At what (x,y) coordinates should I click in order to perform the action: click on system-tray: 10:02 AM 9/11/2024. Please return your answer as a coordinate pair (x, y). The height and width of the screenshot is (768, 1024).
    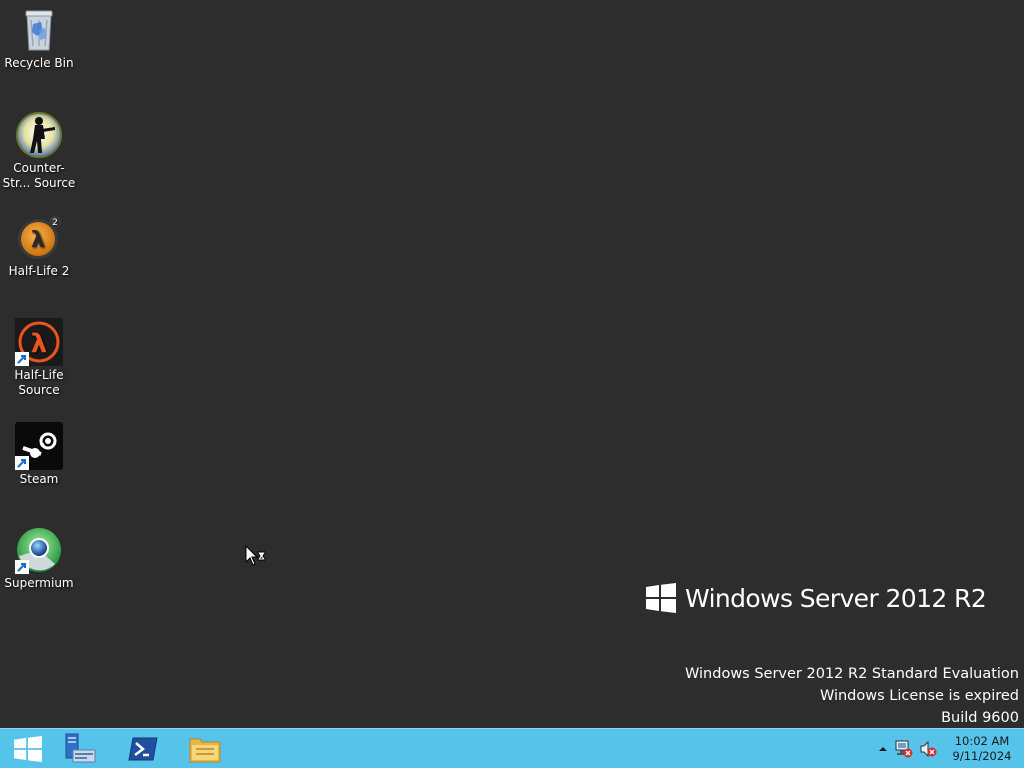
    Looking at the image, I should click on (949, 748).